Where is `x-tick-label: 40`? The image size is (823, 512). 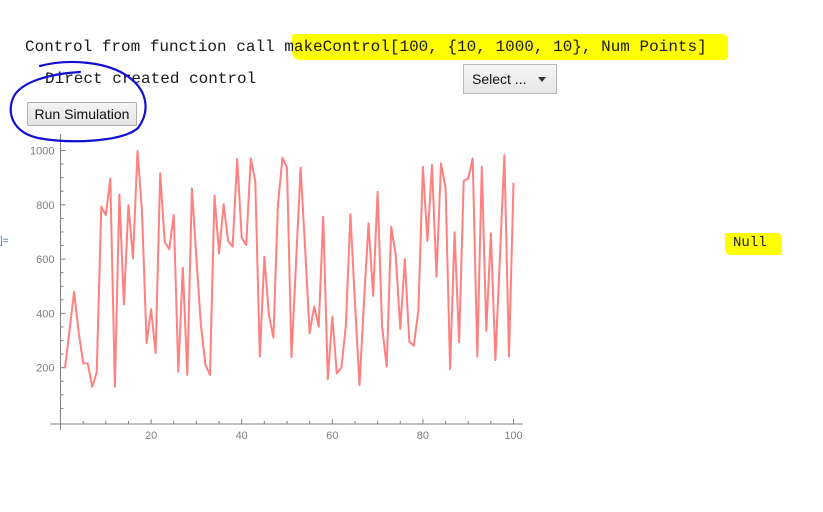
x-tick-label: 40 is located at coordinates (242, 436).